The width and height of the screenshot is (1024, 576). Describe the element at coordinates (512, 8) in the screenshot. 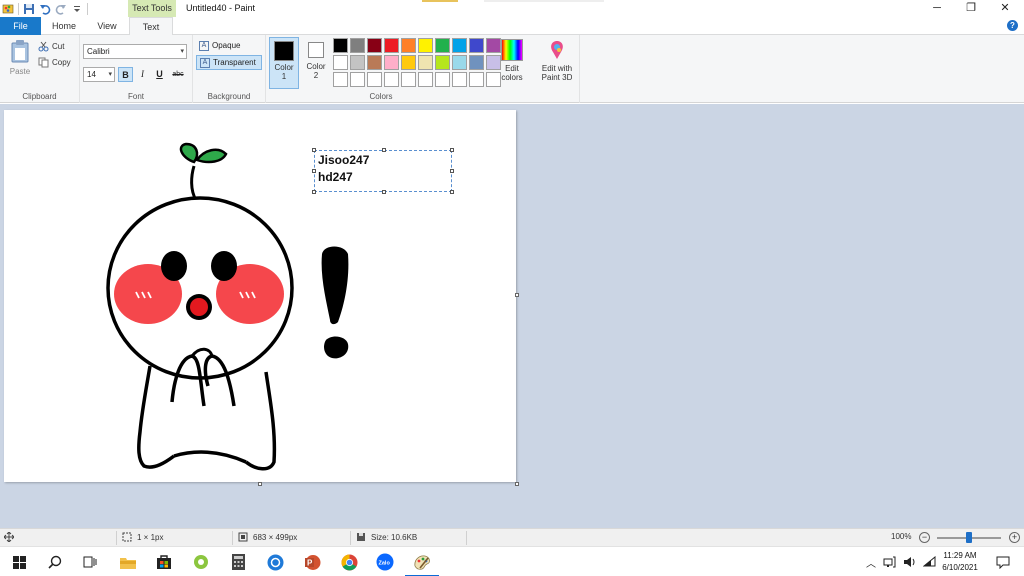

I see `title-bar: Text Tools Untitled40 - Paint ─ ❐ ✕` at that location.